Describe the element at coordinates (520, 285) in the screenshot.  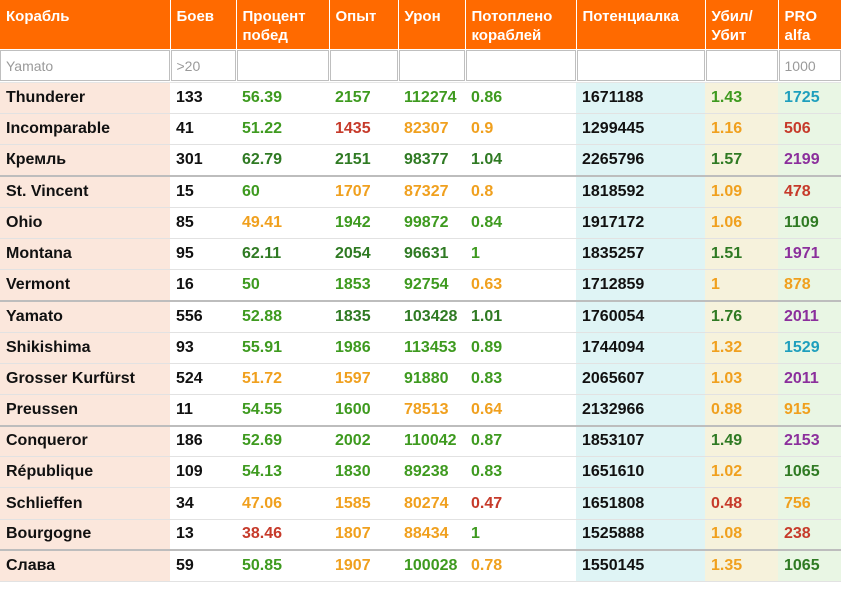
I see `cell-kills: 0.63` at that location.